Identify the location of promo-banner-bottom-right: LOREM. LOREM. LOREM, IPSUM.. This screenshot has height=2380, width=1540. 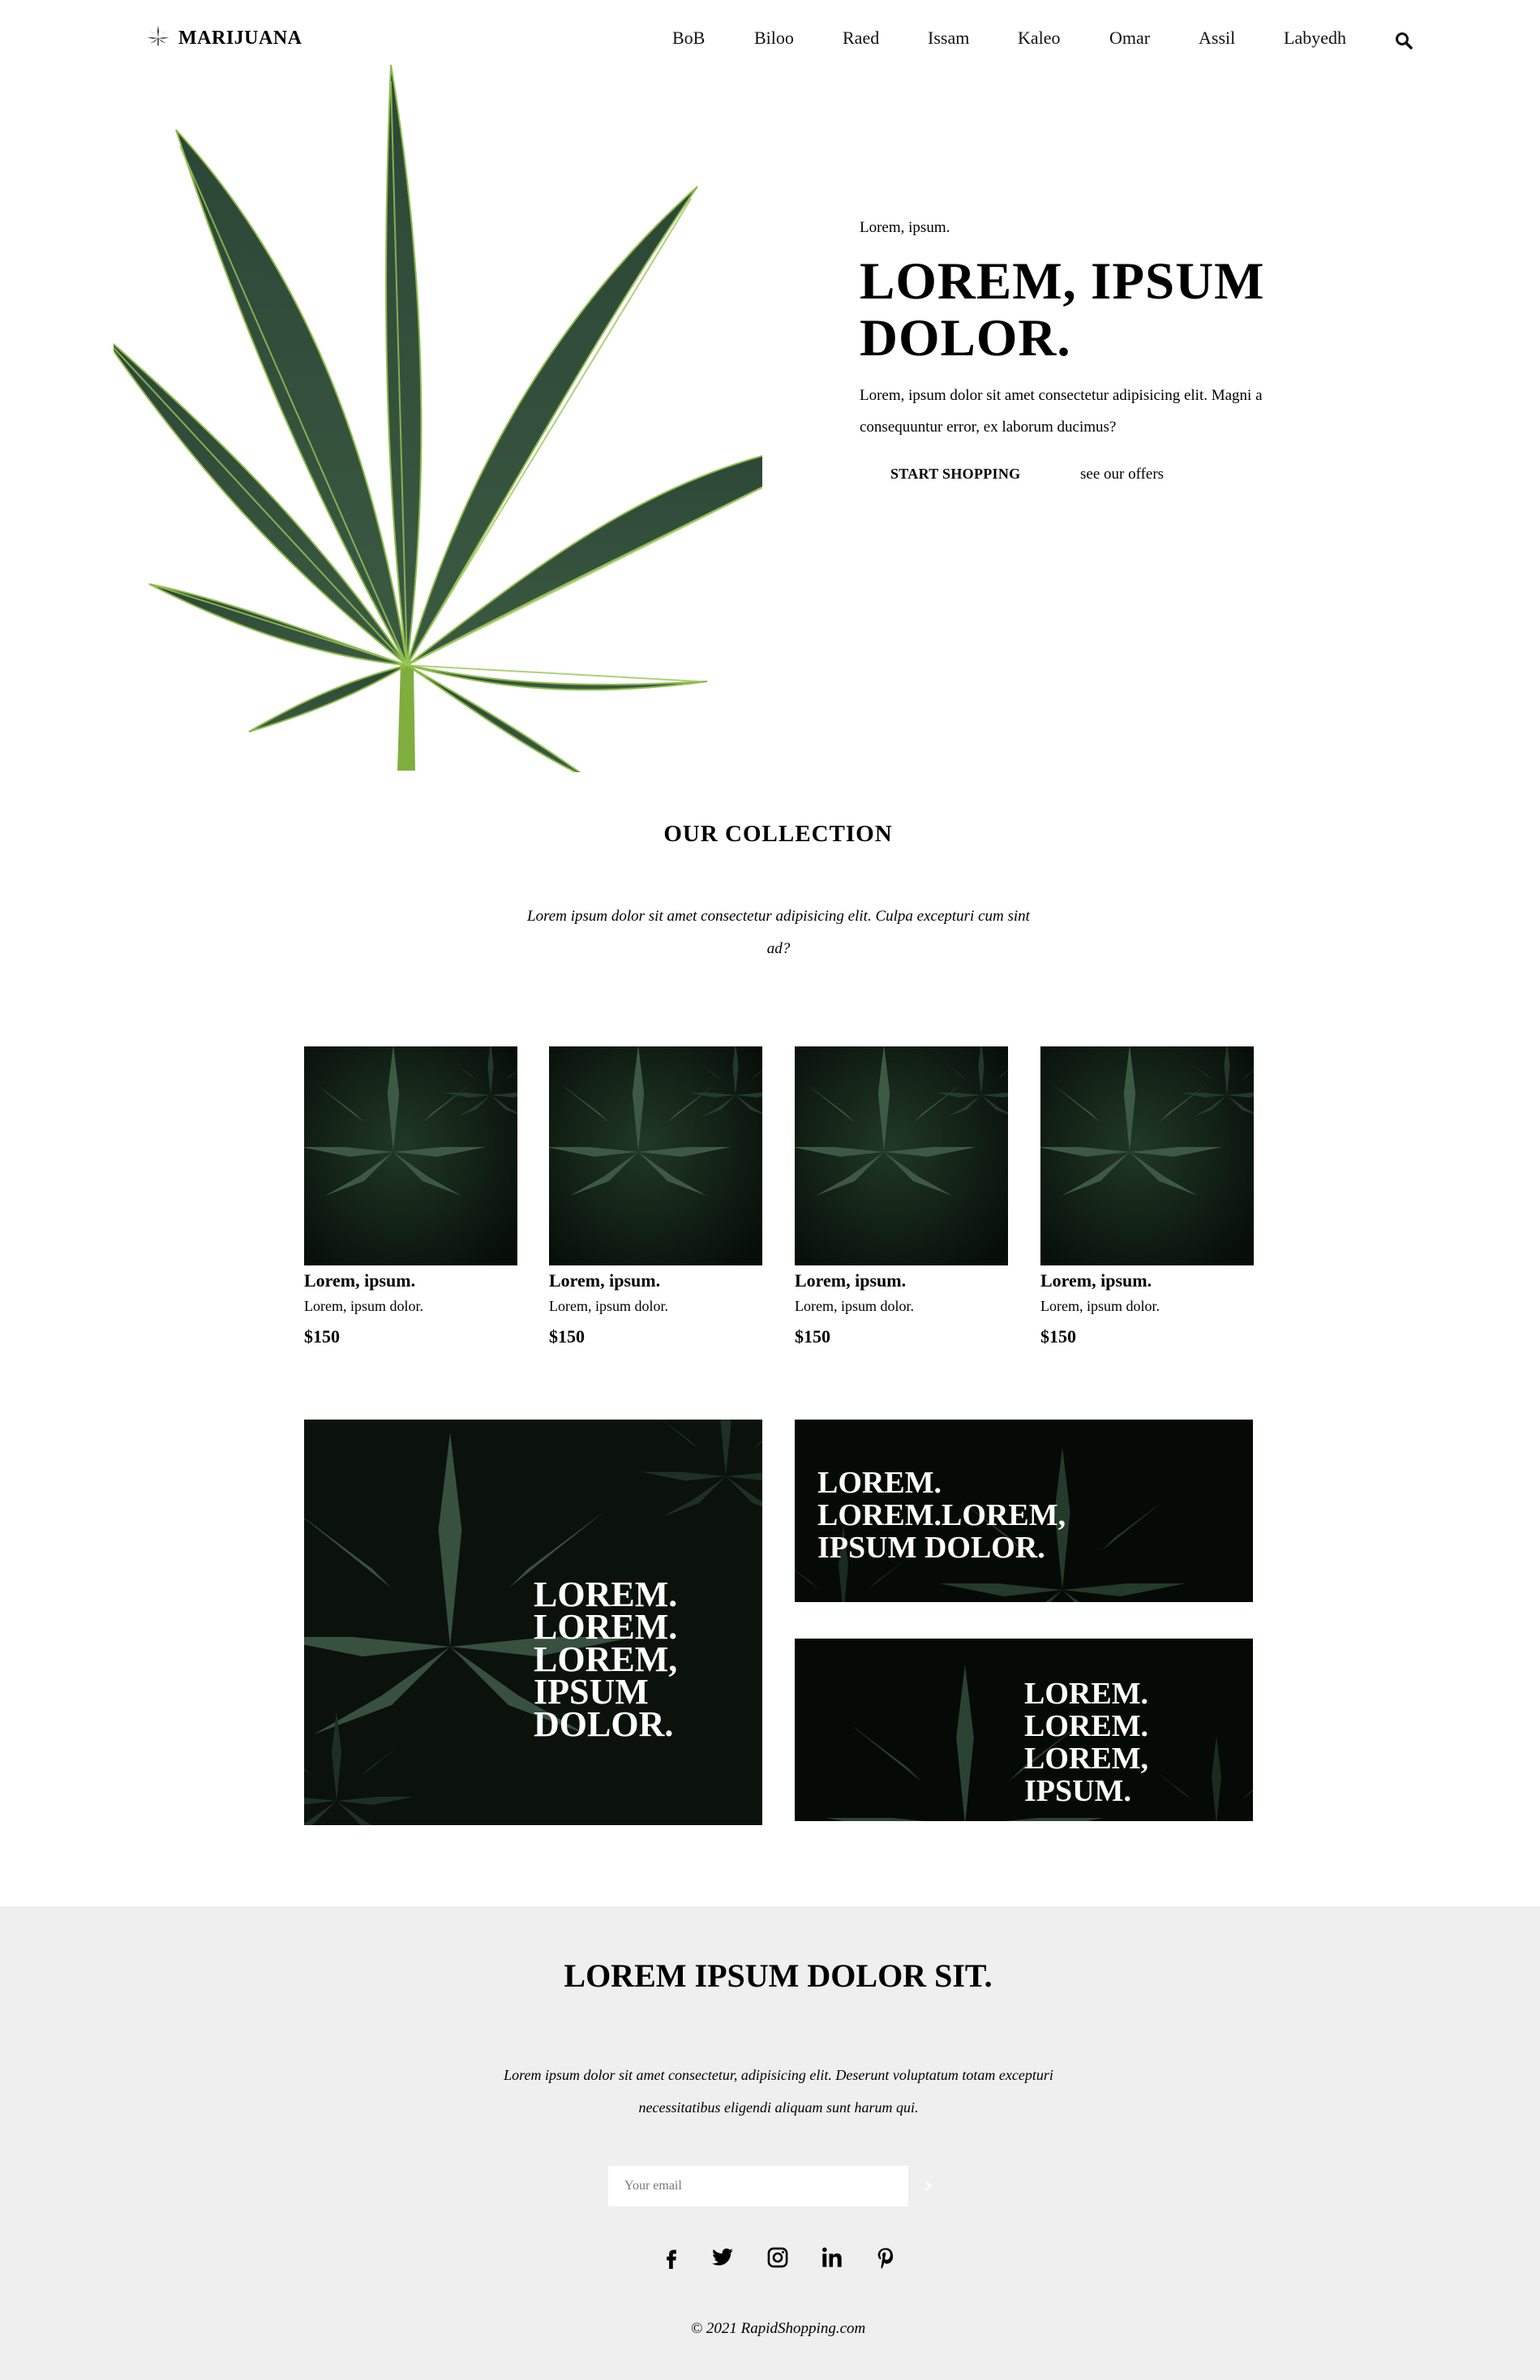
(1024, 1730).